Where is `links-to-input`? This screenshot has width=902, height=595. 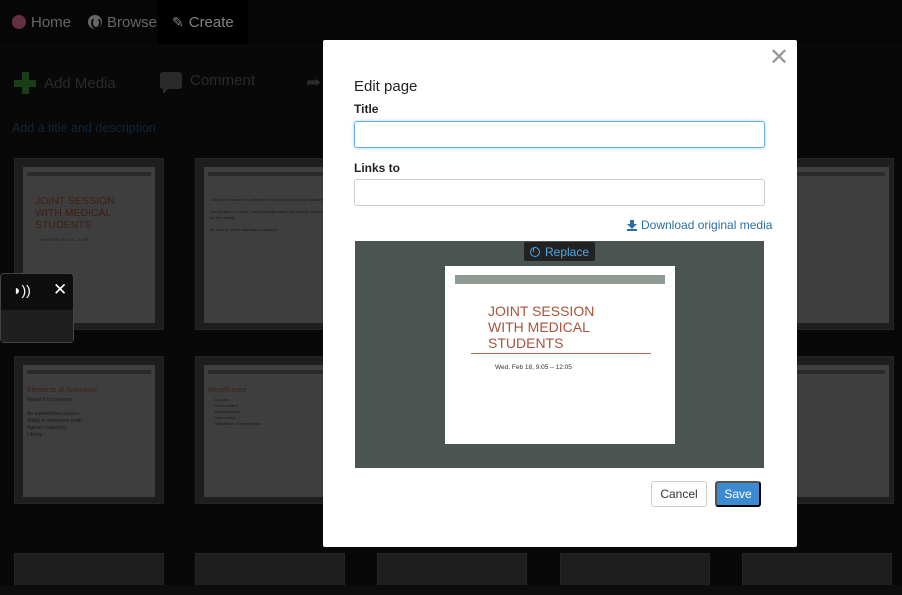
links-to-input is located at coordinates (559, 192).